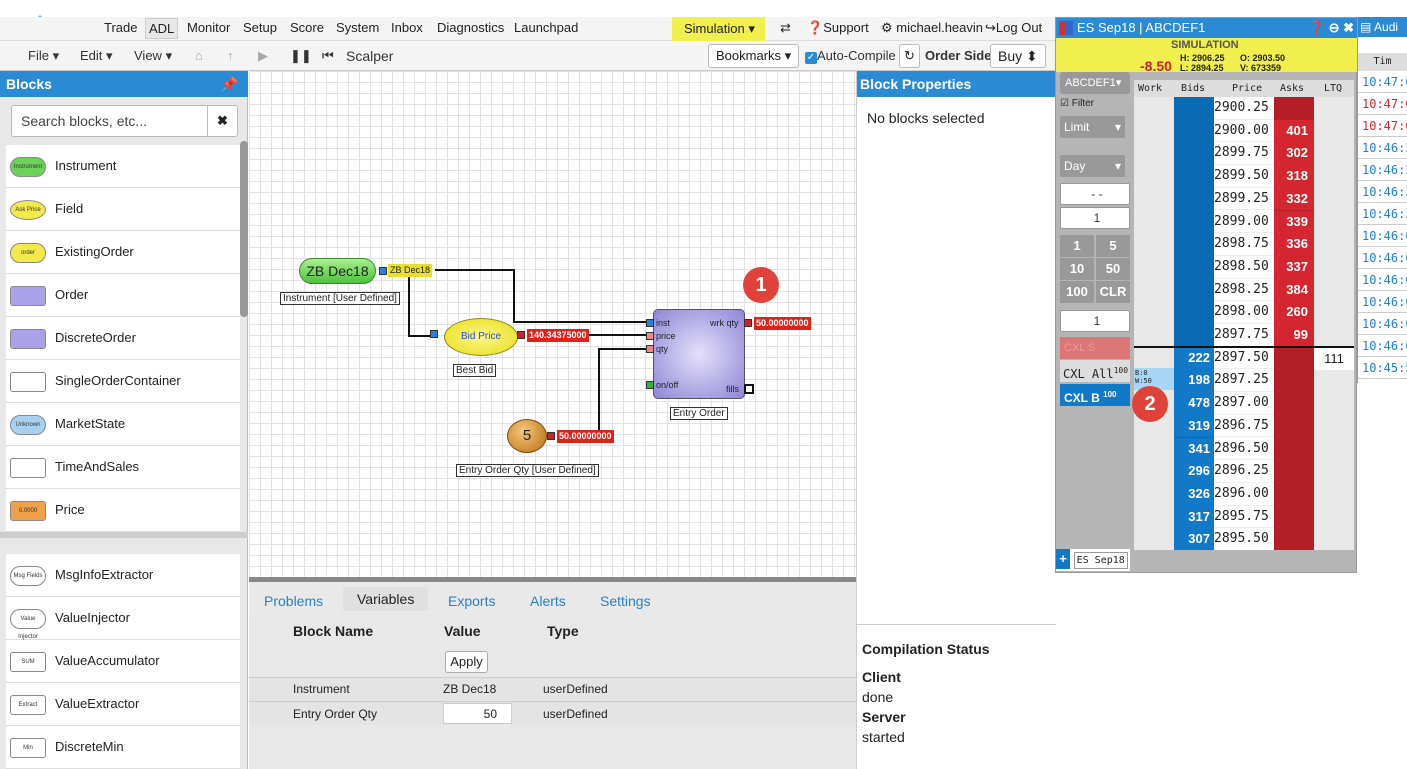 This screenshot has height=769, width=1407. Describe the element at coordinates (123, 209) in the screenshot. I see `block-item-field: Ask Price Field` at that location.